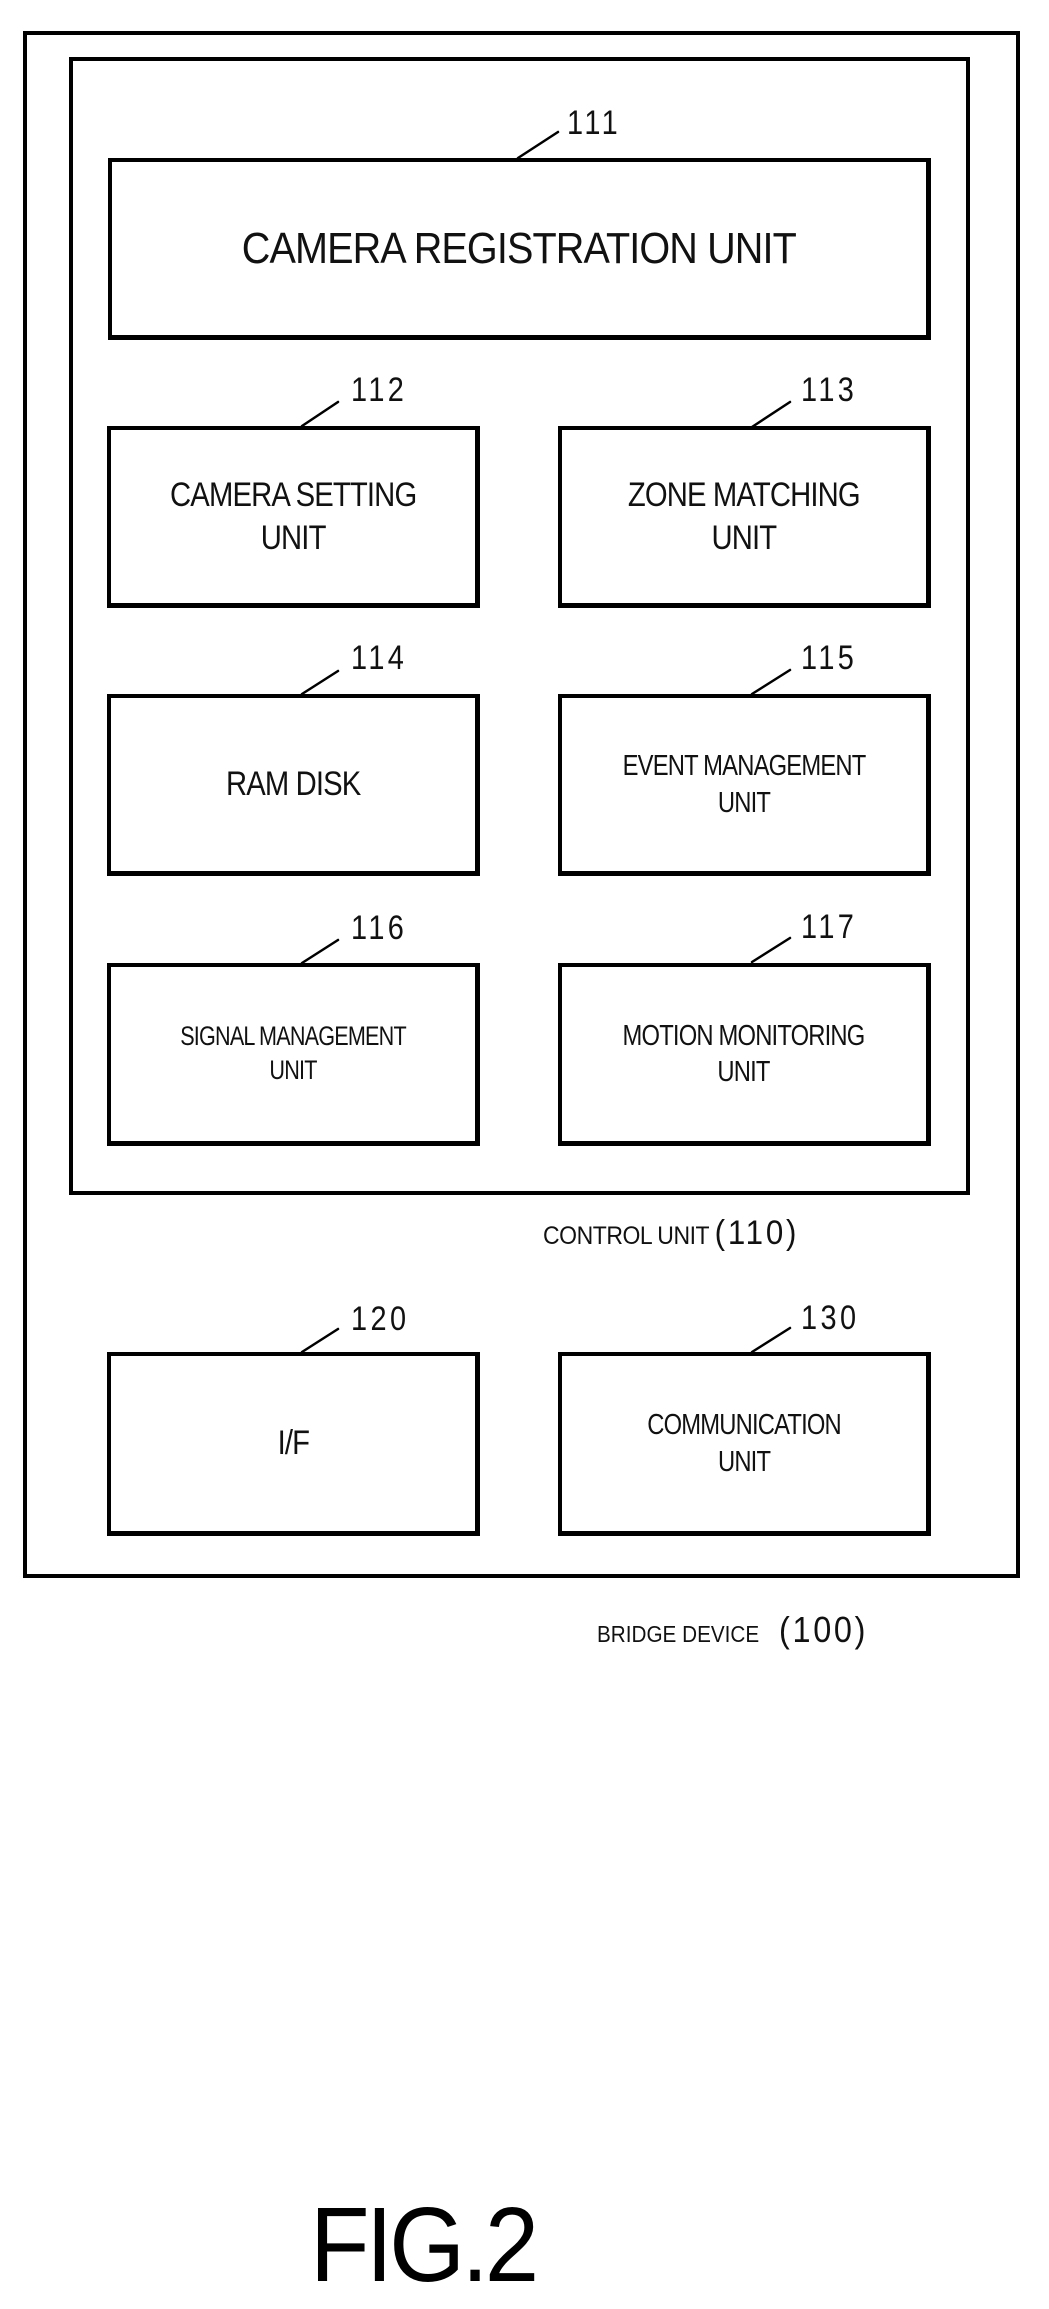  I want to click on zone-matching-unit-block: ZONE MATCHING UNIT, so click(744, 517).